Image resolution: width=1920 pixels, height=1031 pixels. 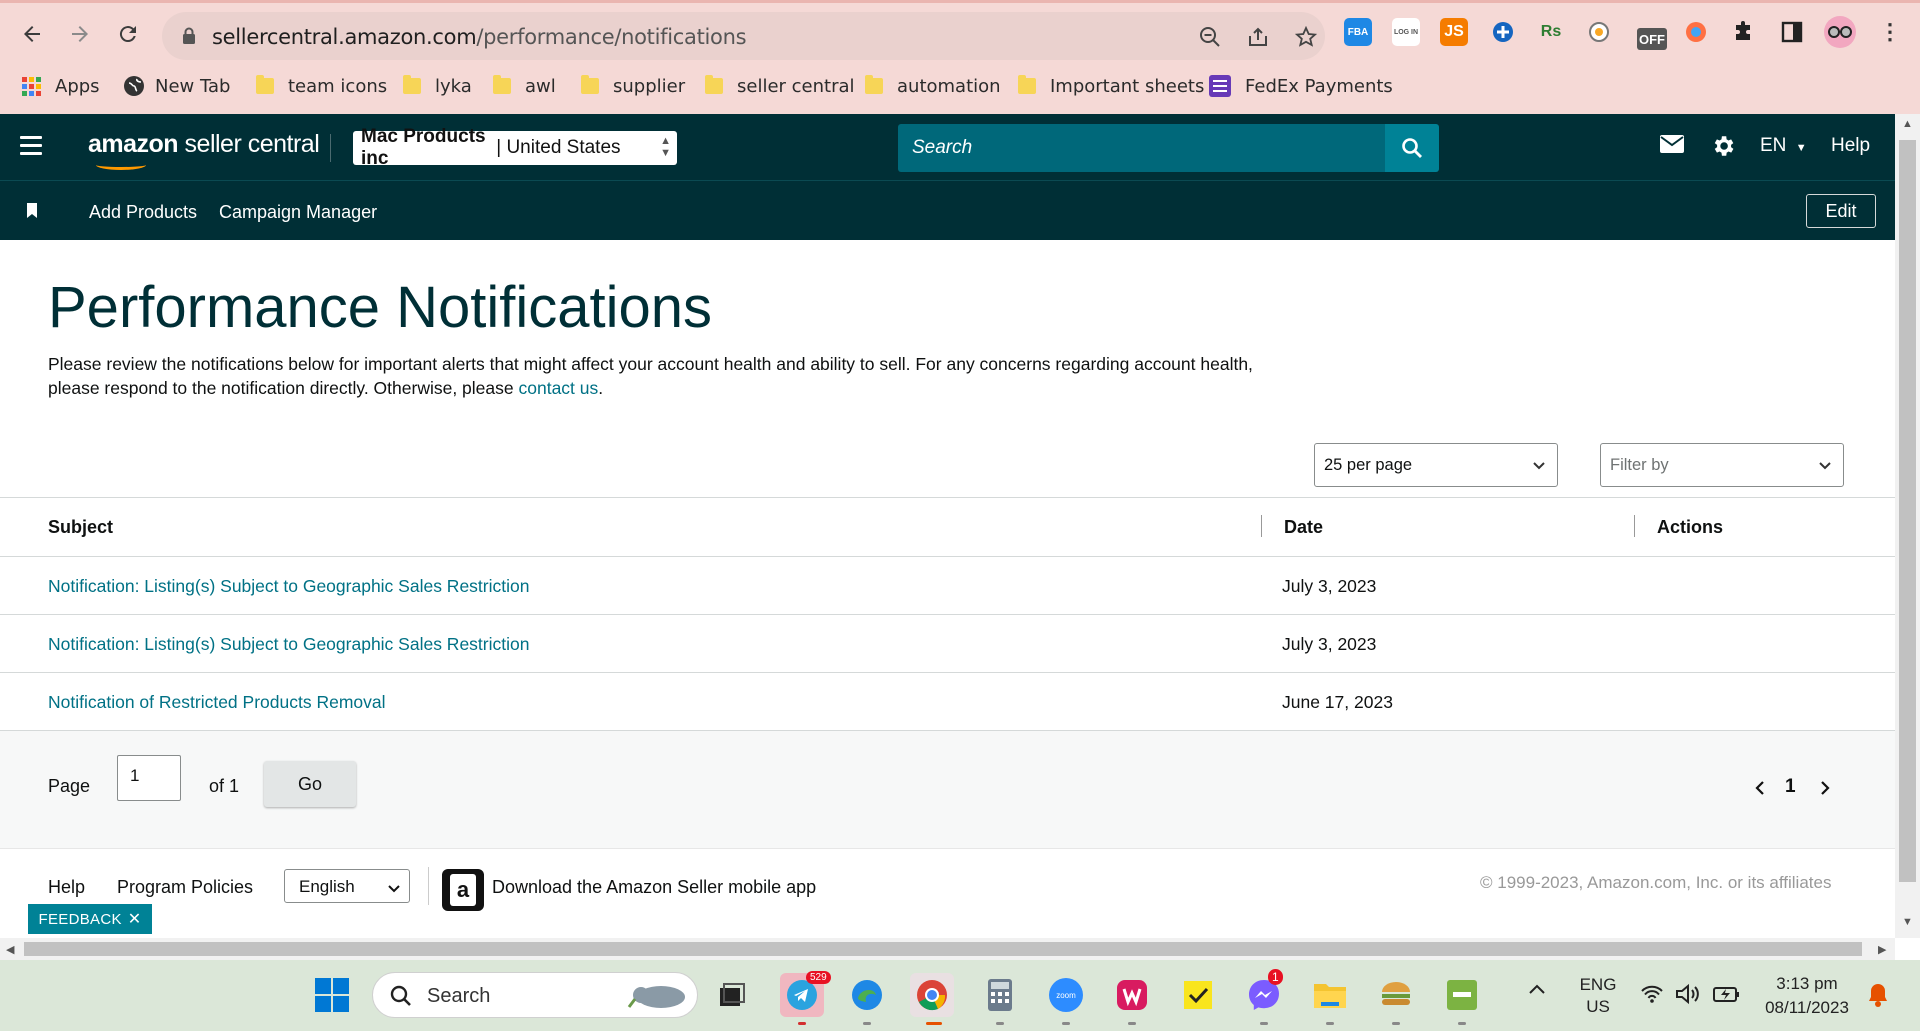 I want to click on horizontal-scroll-thumb, so click(x=943, y=949).